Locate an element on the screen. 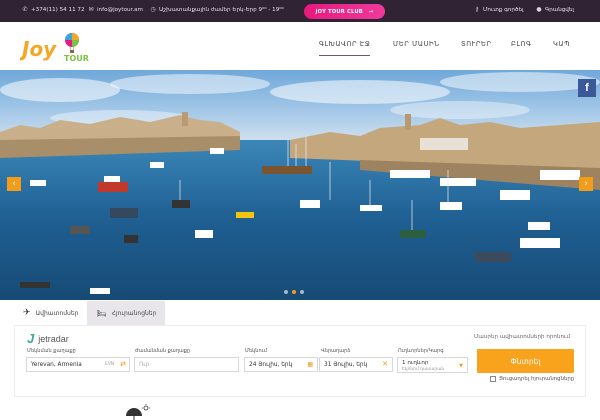  class-value: Էկոնոմ դասարան is located at coordinates (423, 369).